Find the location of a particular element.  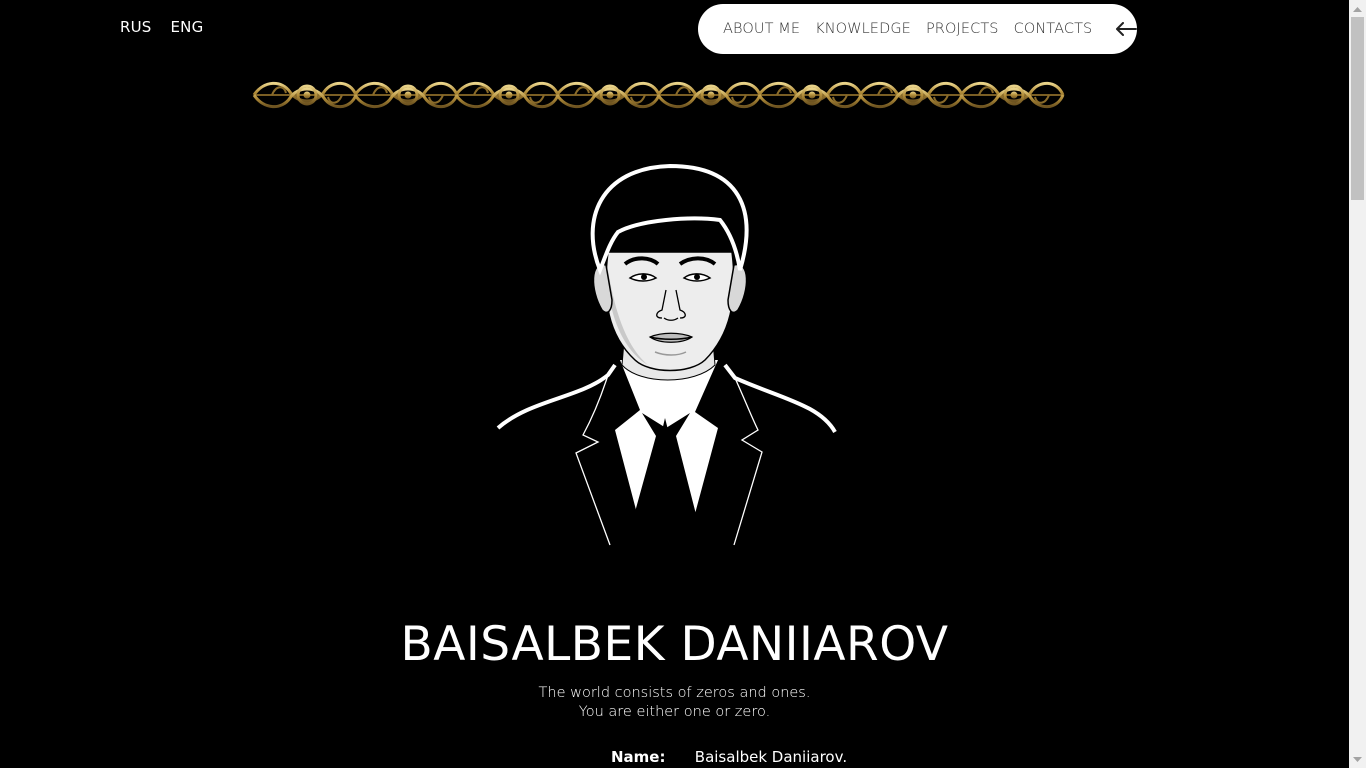

language-switch: RUS ENG is located at coordinates (168, 27).